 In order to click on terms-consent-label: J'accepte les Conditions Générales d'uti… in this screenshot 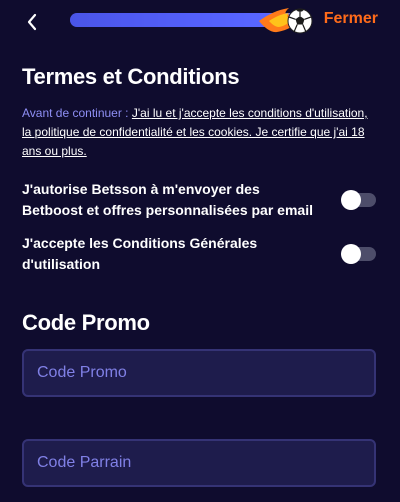, I will do `click(140, 253)`.